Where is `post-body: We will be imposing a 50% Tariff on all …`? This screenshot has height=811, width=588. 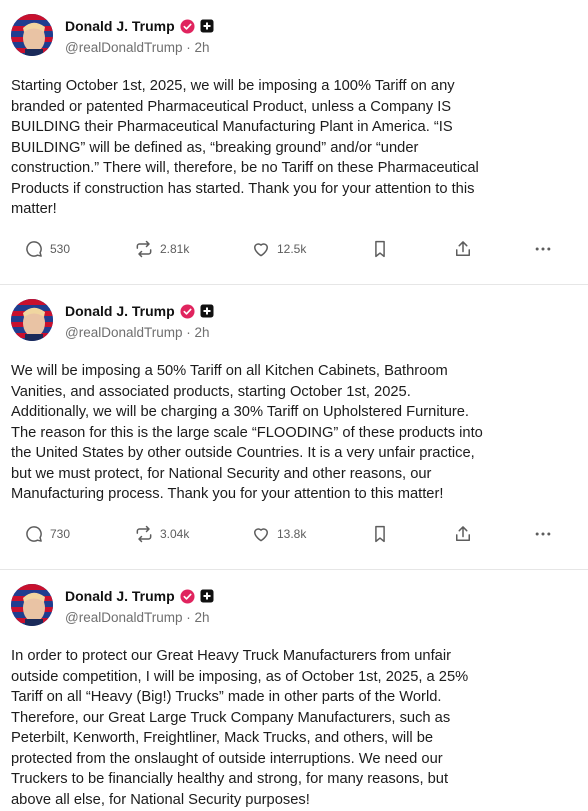
post-body: We will be imposing a 50% Tariff on all … is located at coordinates (247, 432).